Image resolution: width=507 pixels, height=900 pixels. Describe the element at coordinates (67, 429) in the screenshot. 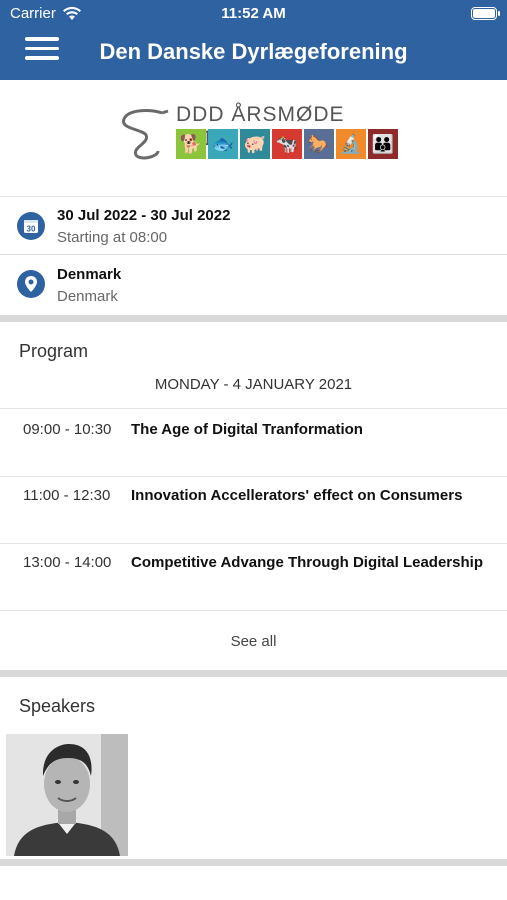

I see `session-time: 09:00 - 10:30` at that location.